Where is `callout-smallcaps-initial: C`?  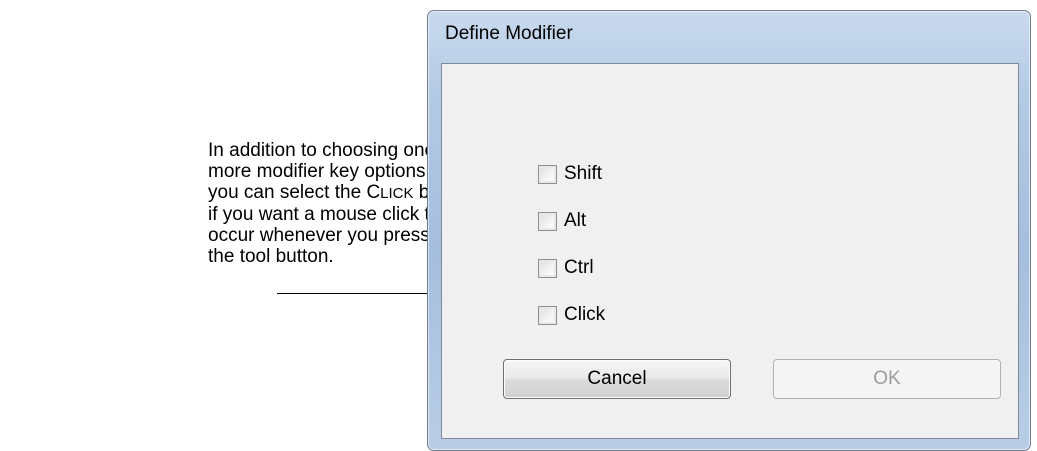 callout-smallcaps-initial: C is located at coordinates (373, 192).